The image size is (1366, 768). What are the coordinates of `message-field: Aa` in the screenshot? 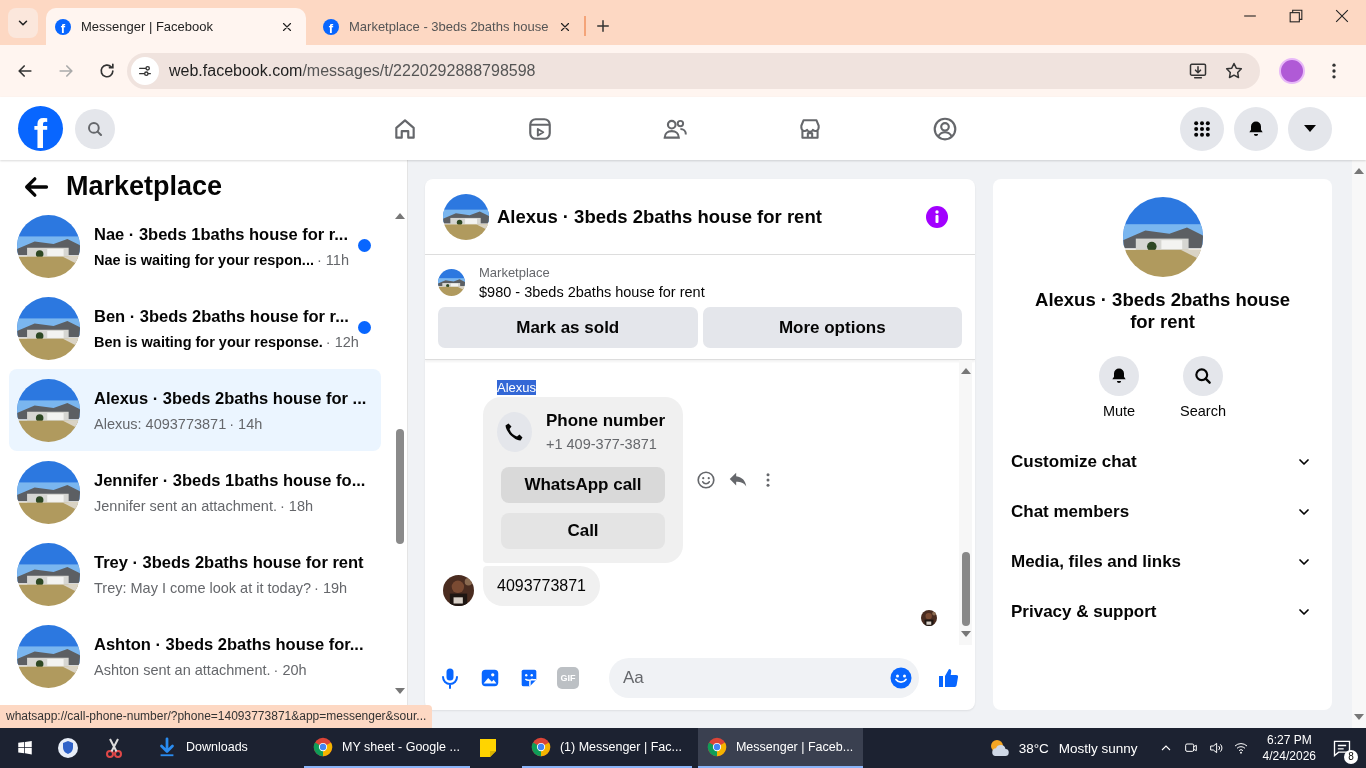 It's located at (764, 677).